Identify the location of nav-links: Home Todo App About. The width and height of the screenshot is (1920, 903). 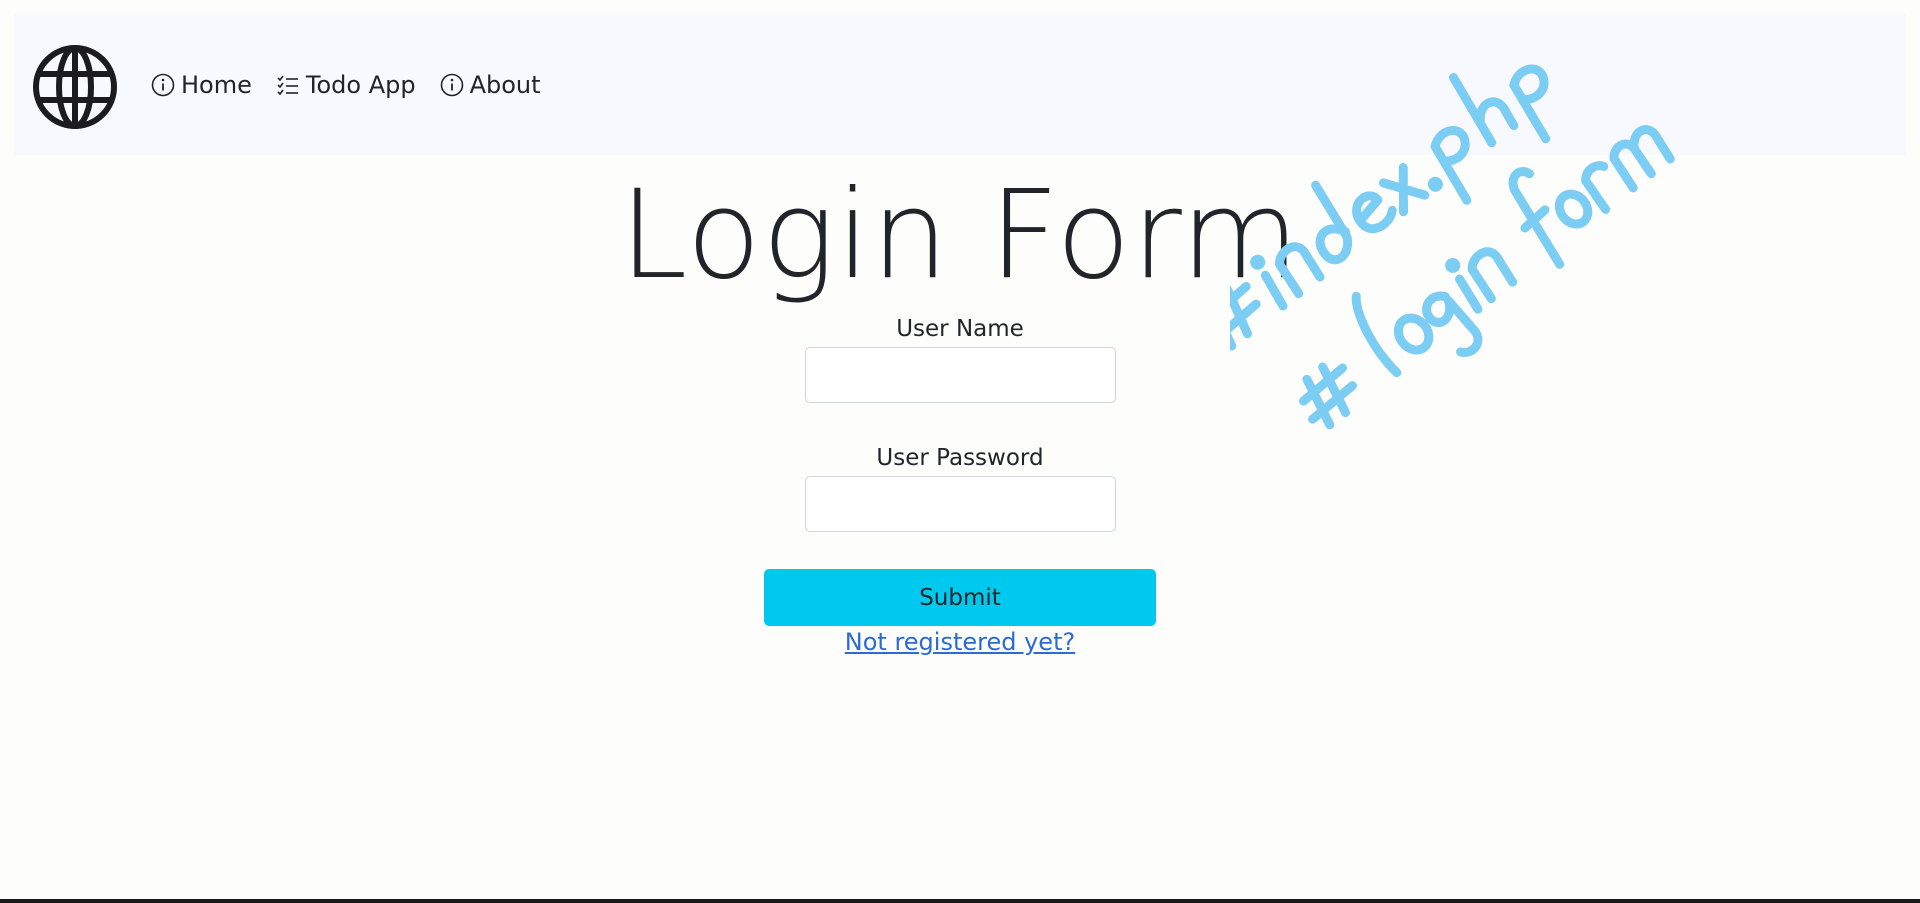
(346, 84).